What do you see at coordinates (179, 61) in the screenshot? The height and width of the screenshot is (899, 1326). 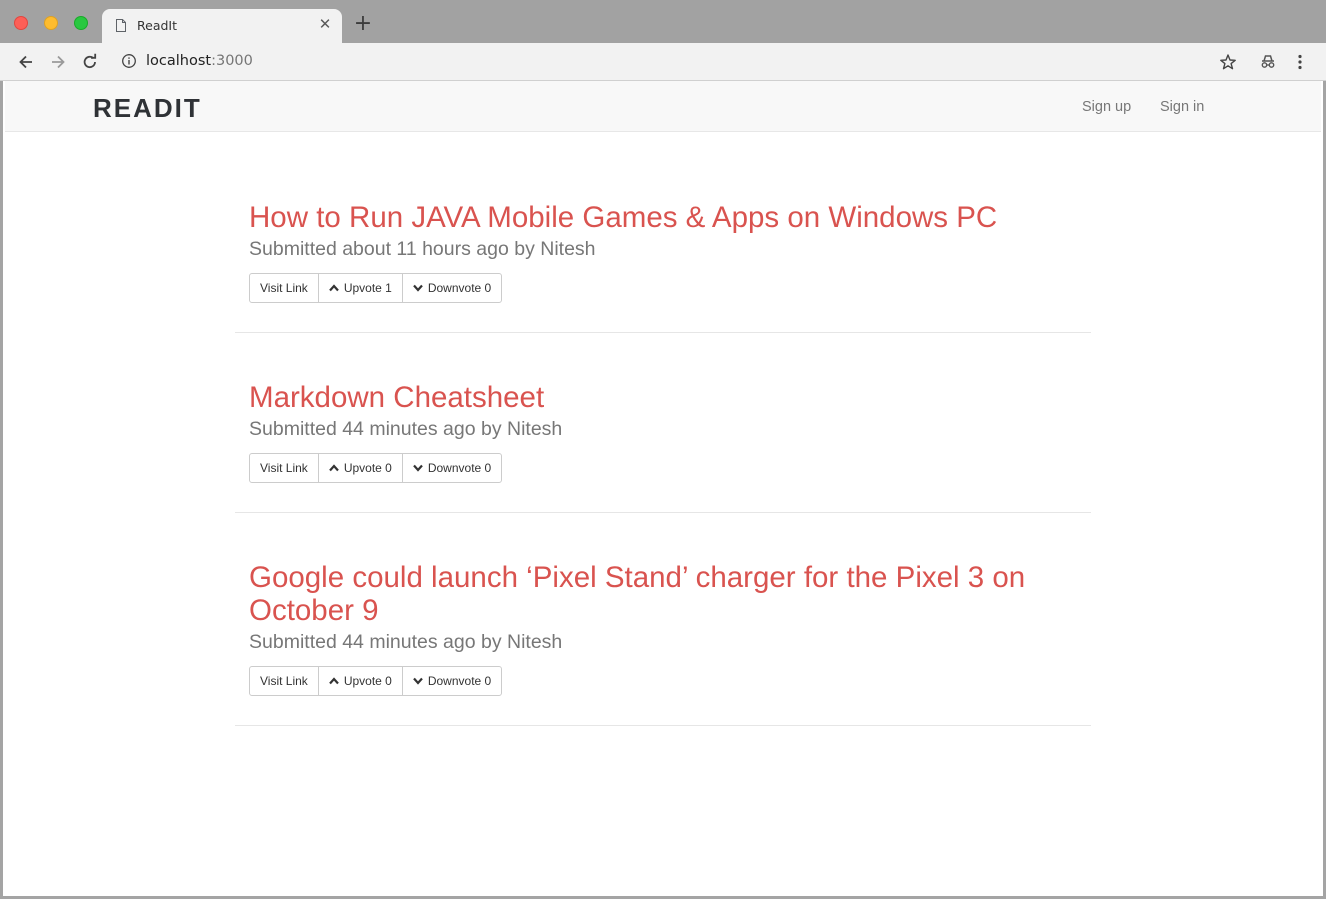 I see `address-host: localhost` at bounding box center [179, 61].